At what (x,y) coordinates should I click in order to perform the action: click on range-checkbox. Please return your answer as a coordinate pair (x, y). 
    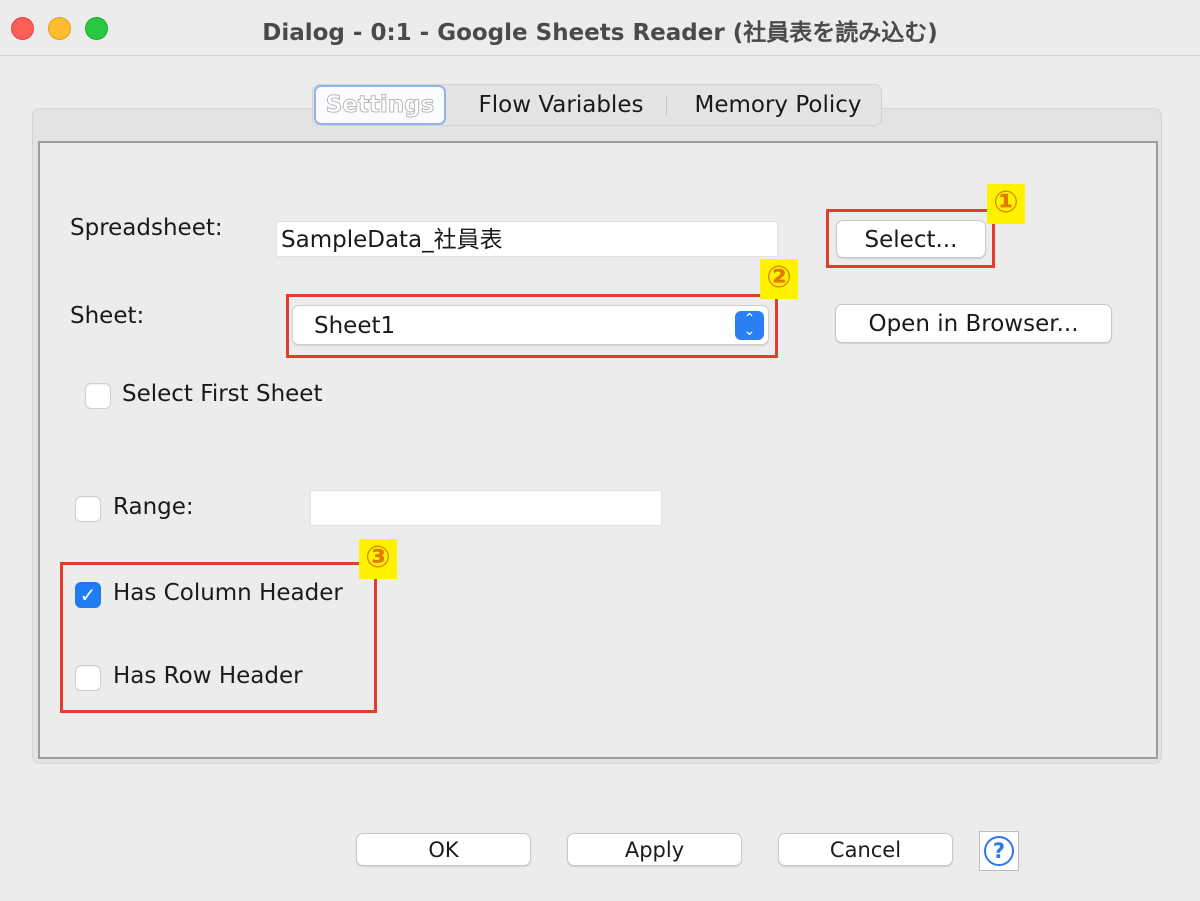
    Looking at the image, I should click on (88, 509).